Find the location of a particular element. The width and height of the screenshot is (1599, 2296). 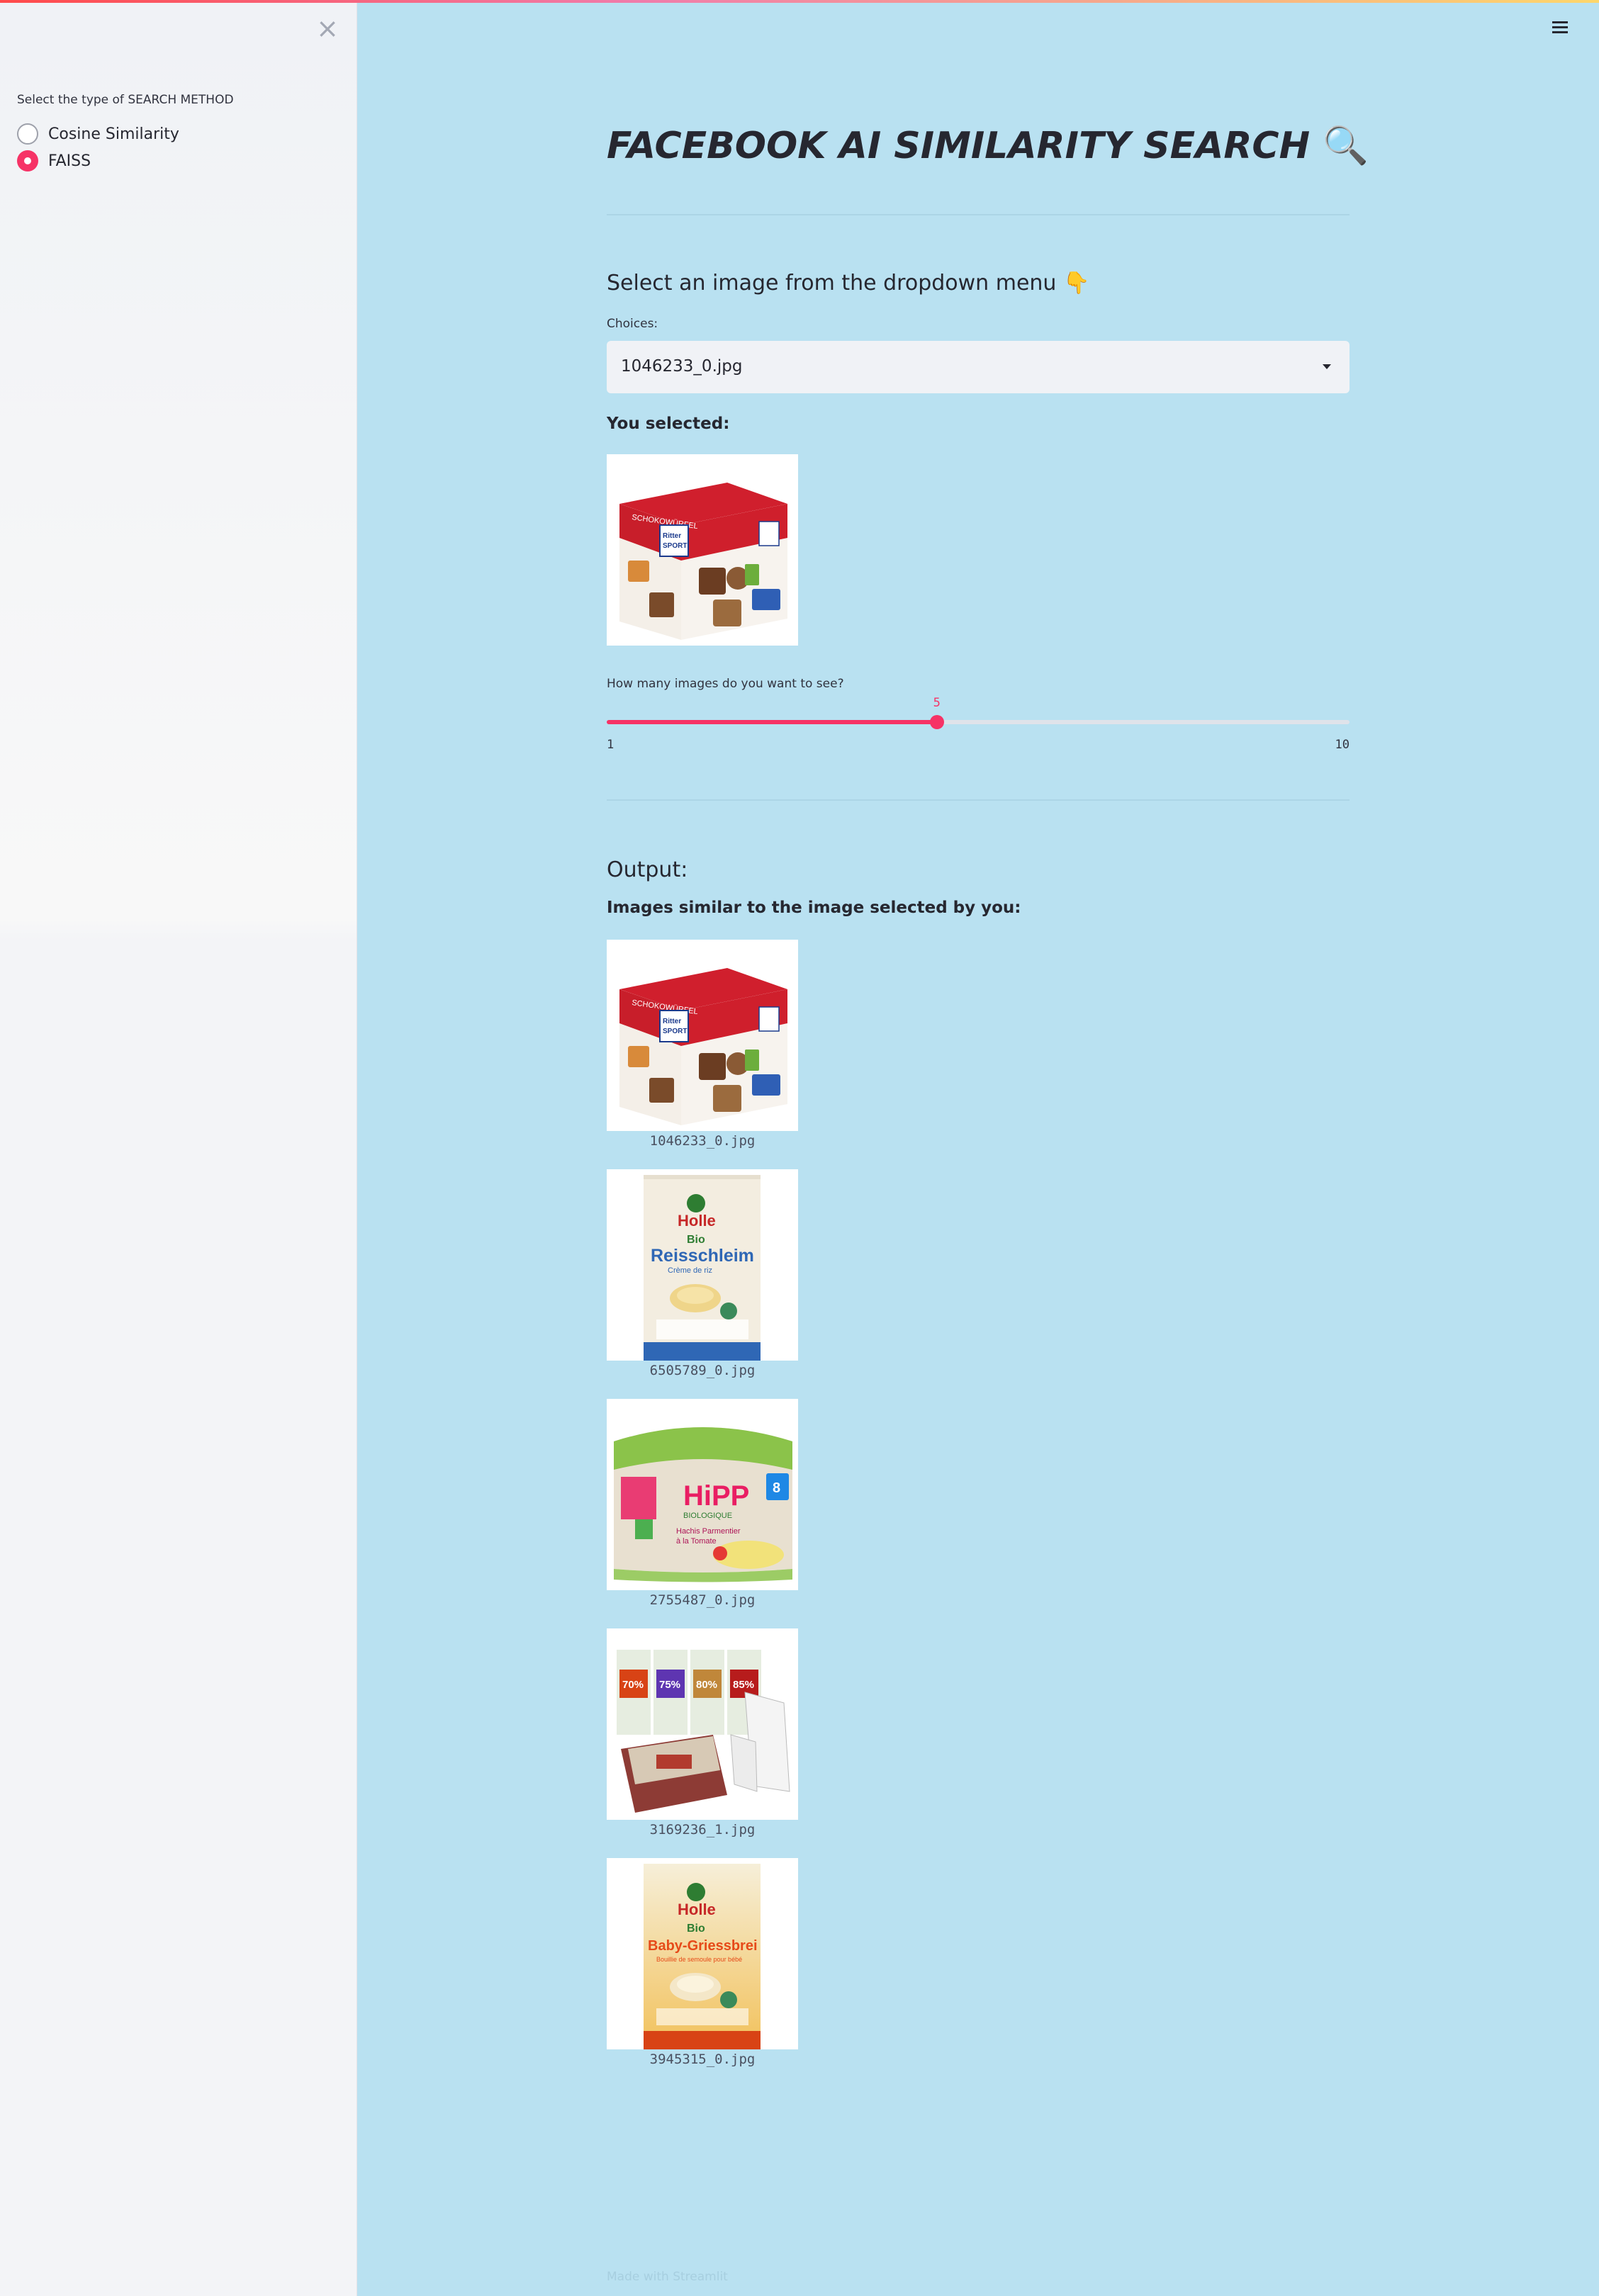

svg-text: 70% is located at coordinates (633, 1685).